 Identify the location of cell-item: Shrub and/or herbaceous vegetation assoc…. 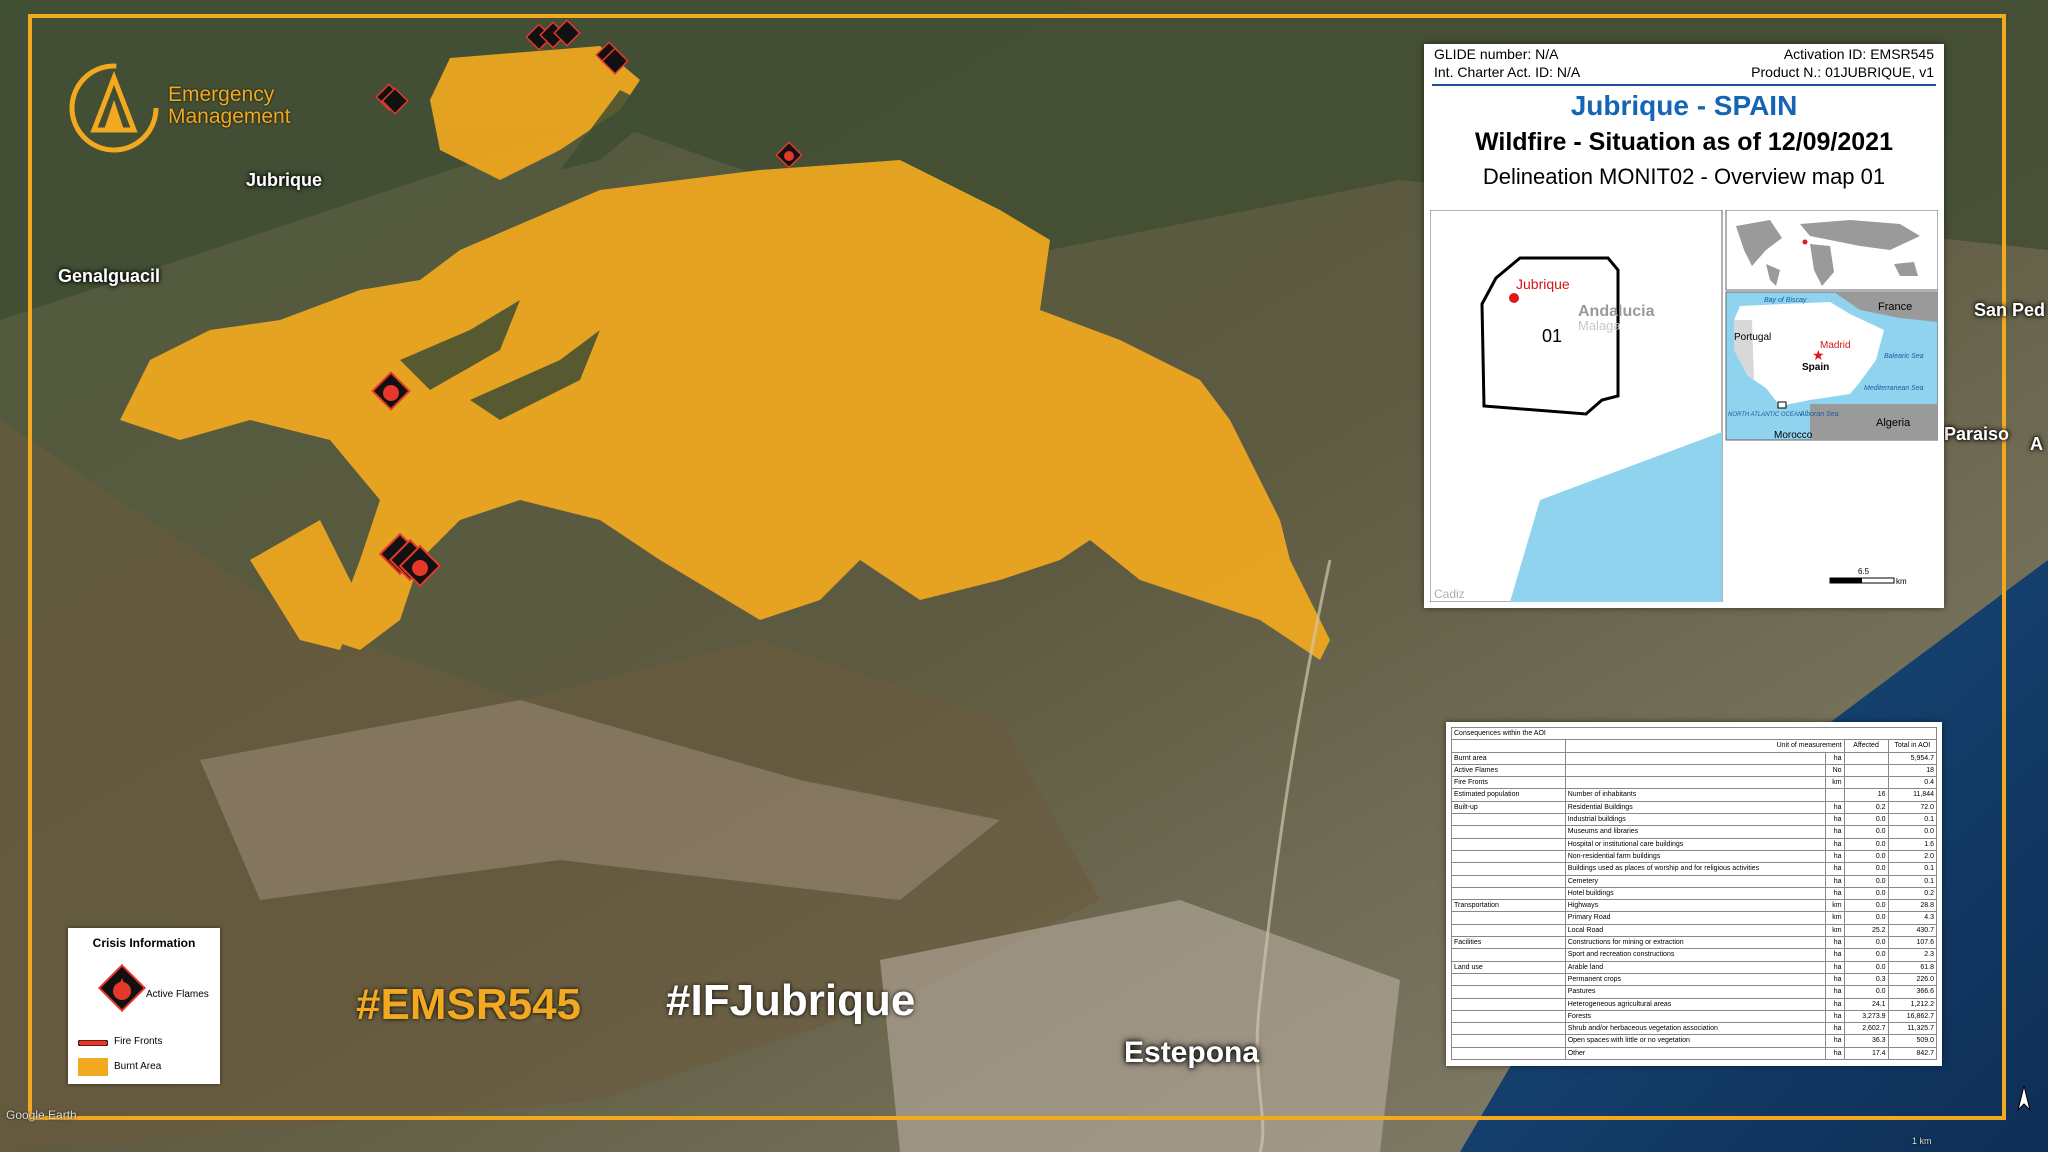
(1695, 1029).